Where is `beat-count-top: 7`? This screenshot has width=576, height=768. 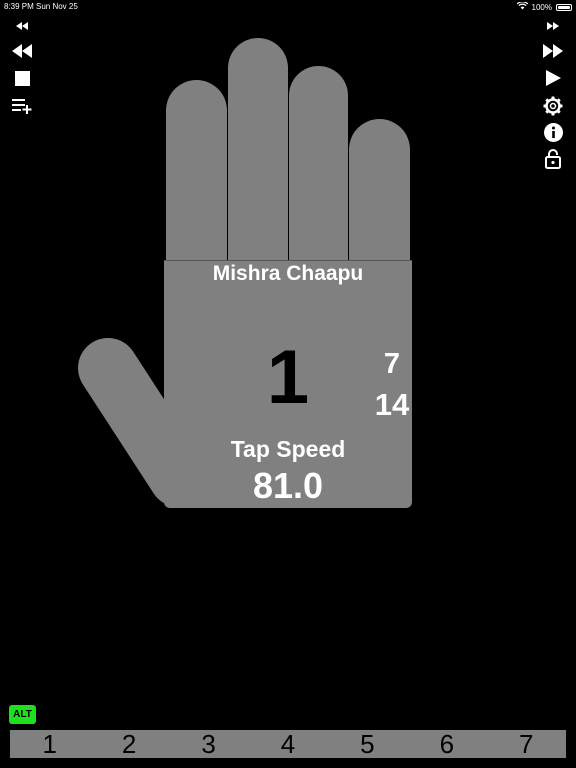 beat-count-top: 7 is located at coordinates (392, 364).